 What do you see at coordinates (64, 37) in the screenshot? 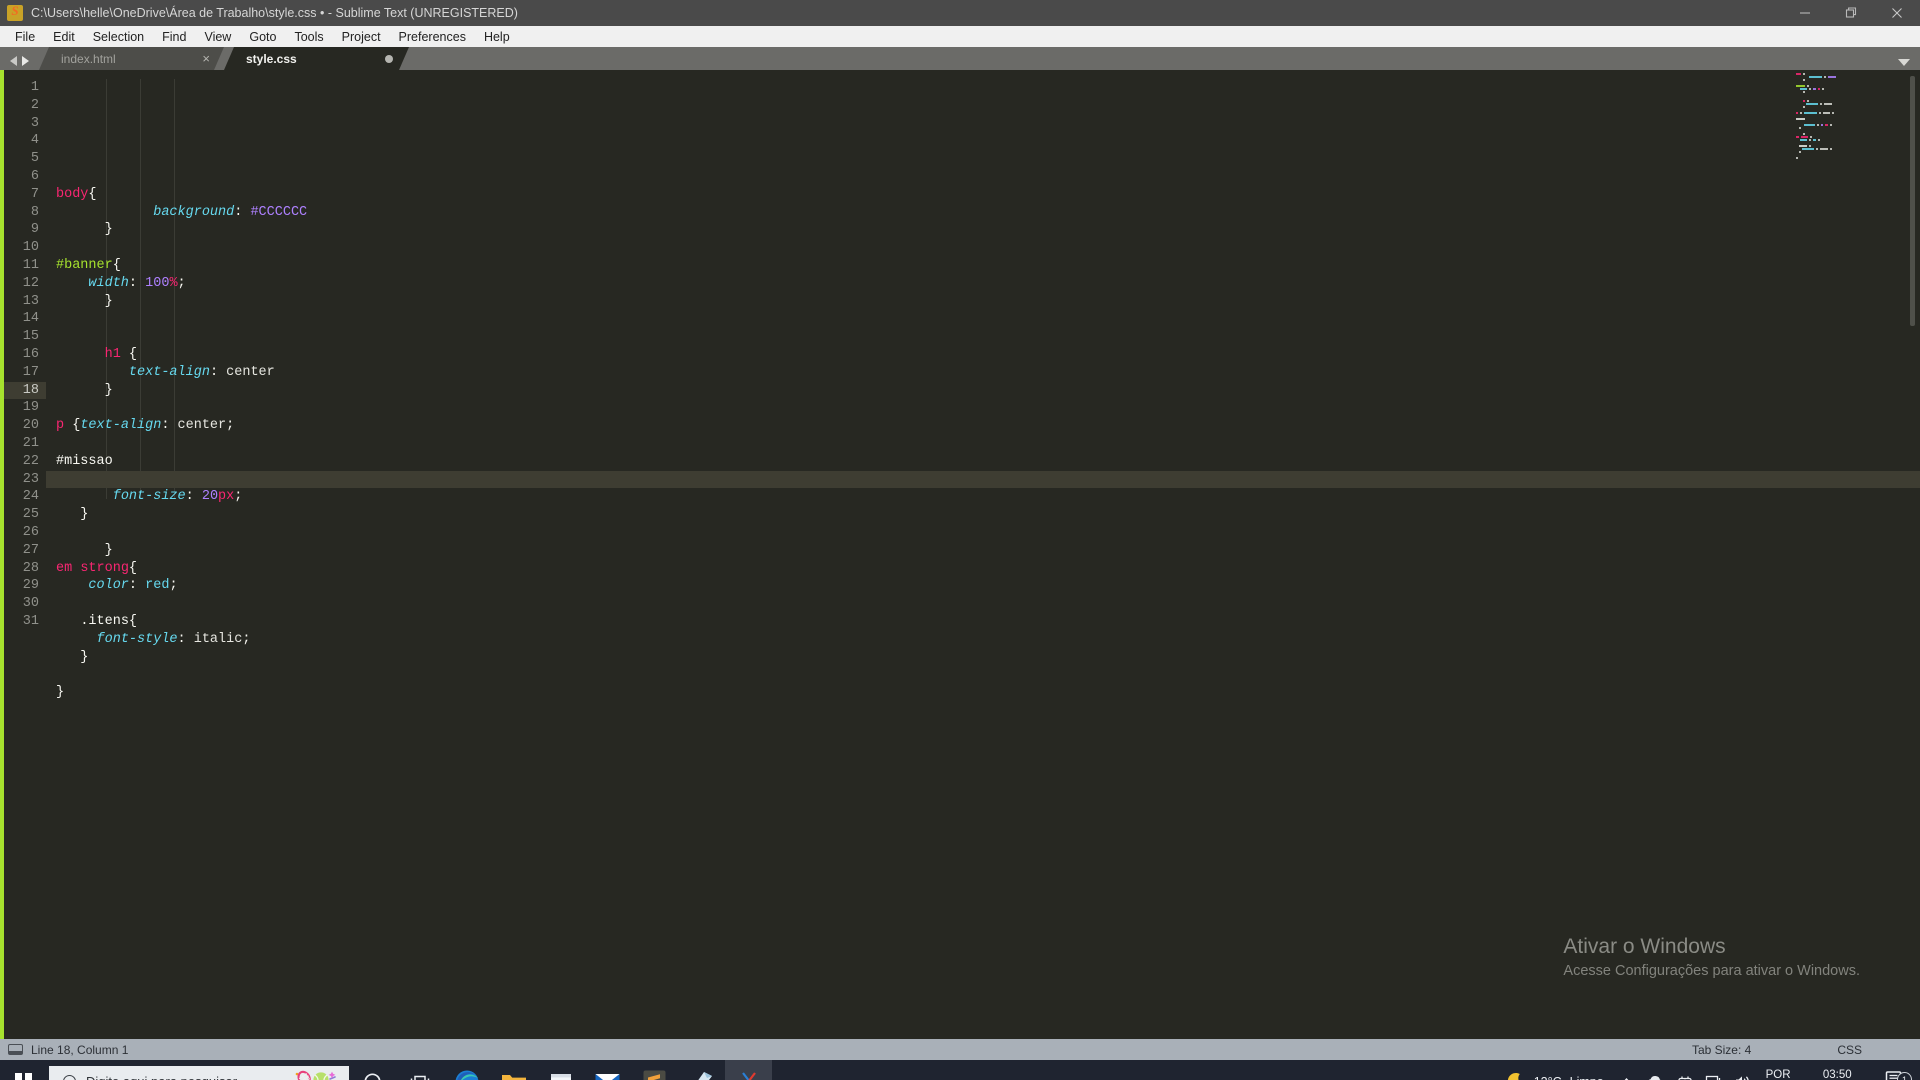
I see `menu-item-edit: Edit` at bounding box center [64, 37].